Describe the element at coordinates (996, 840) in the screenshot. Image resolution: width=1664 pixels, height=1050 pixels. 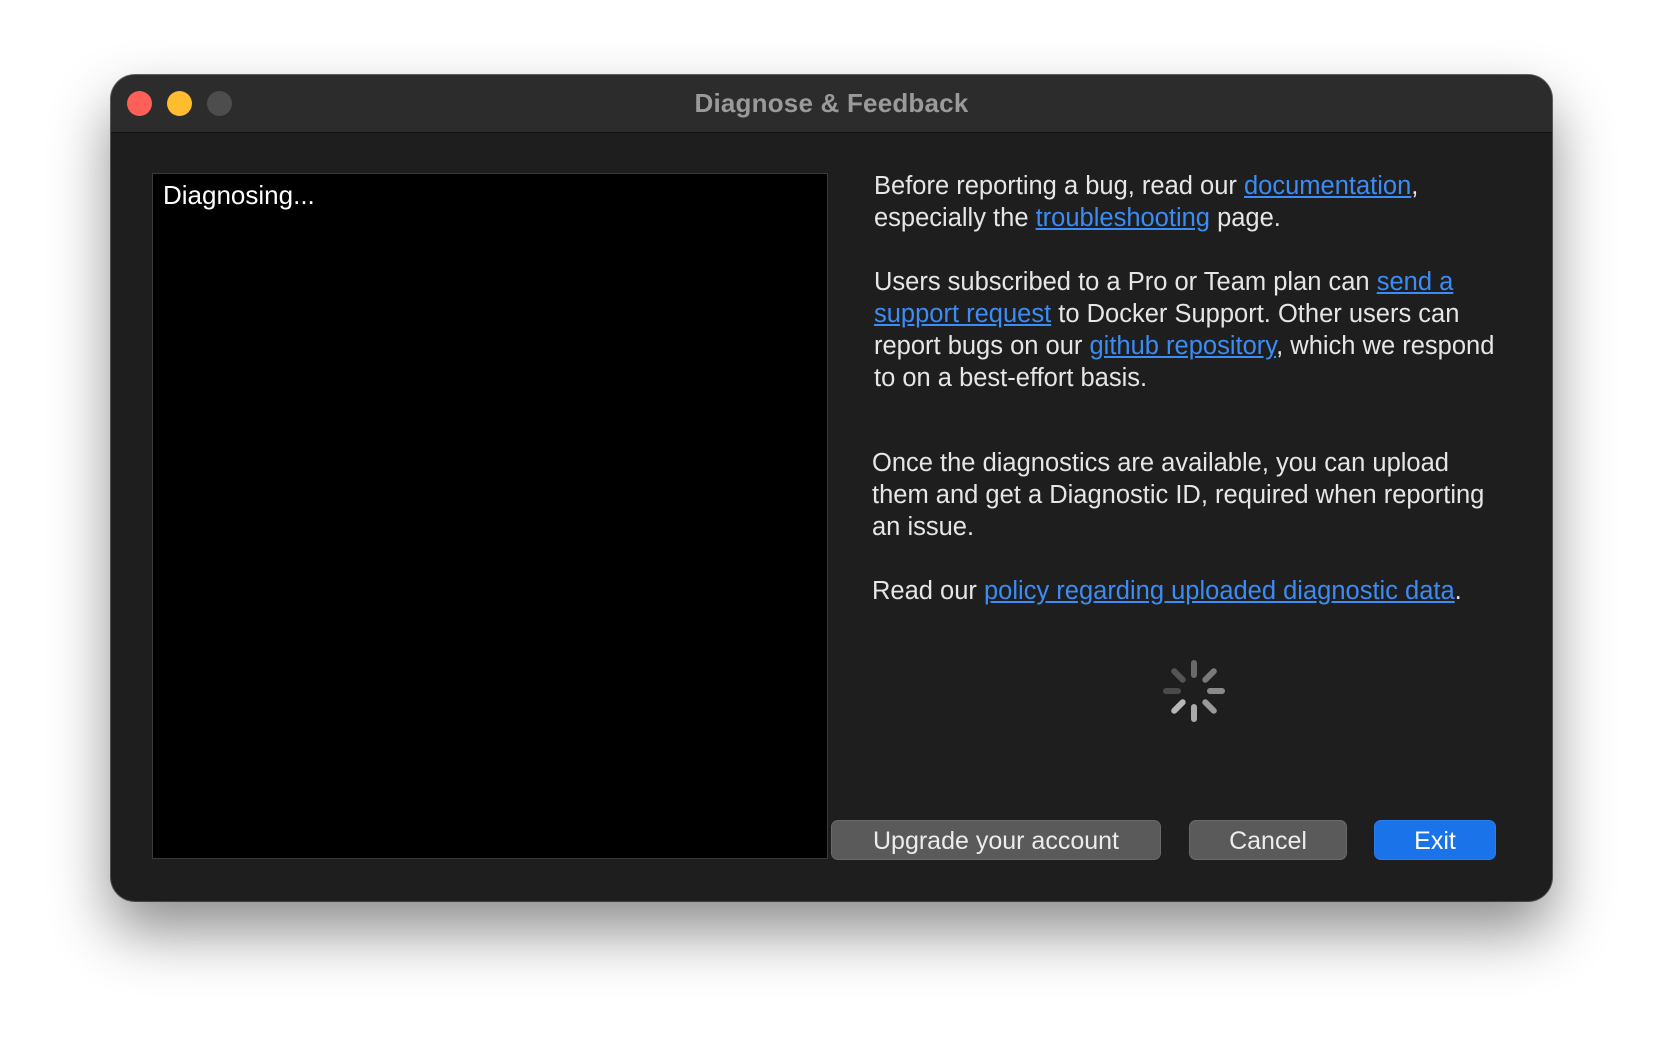
I see `upgrade-account-button: Upgrade your account` at that location.